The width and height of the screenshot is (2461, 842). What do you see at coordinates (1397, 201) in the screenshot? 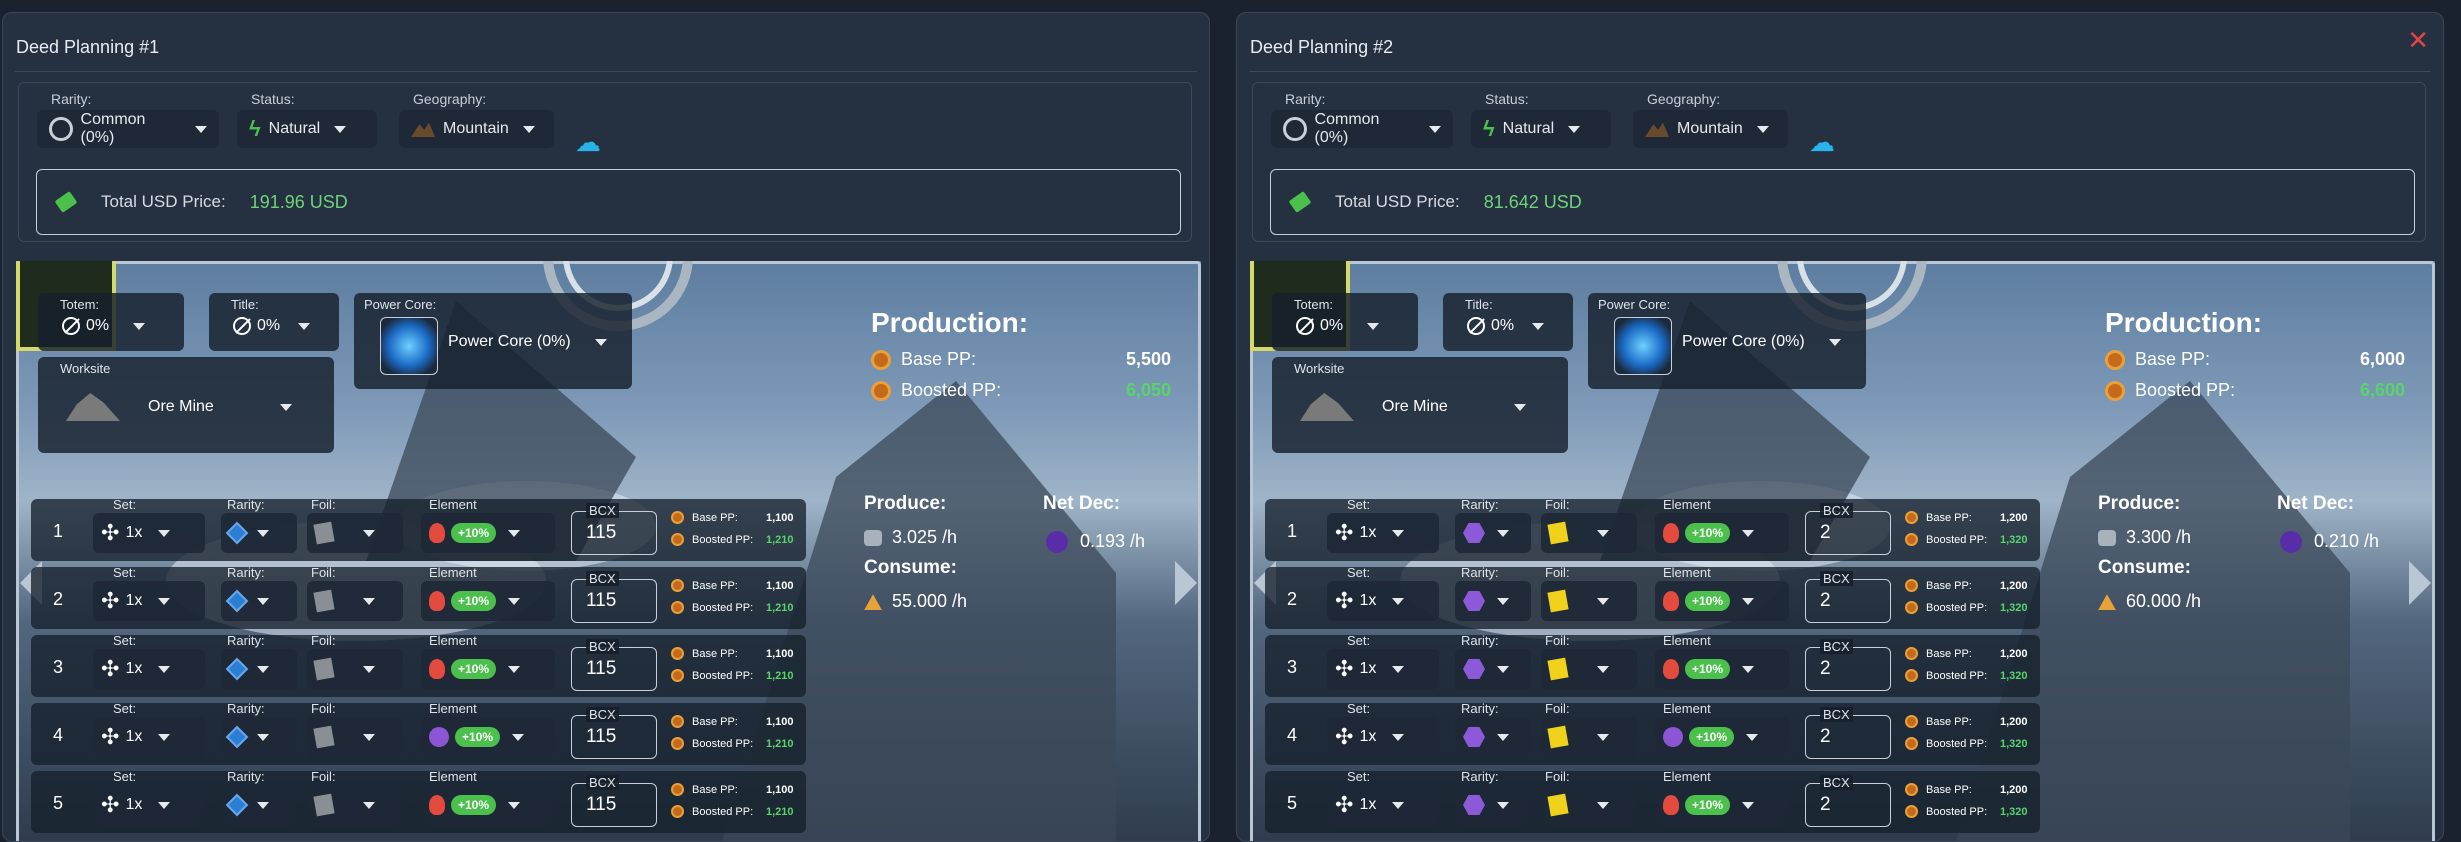
I see `price-label: Total USD Price:` at bounding box center [1397, 201].